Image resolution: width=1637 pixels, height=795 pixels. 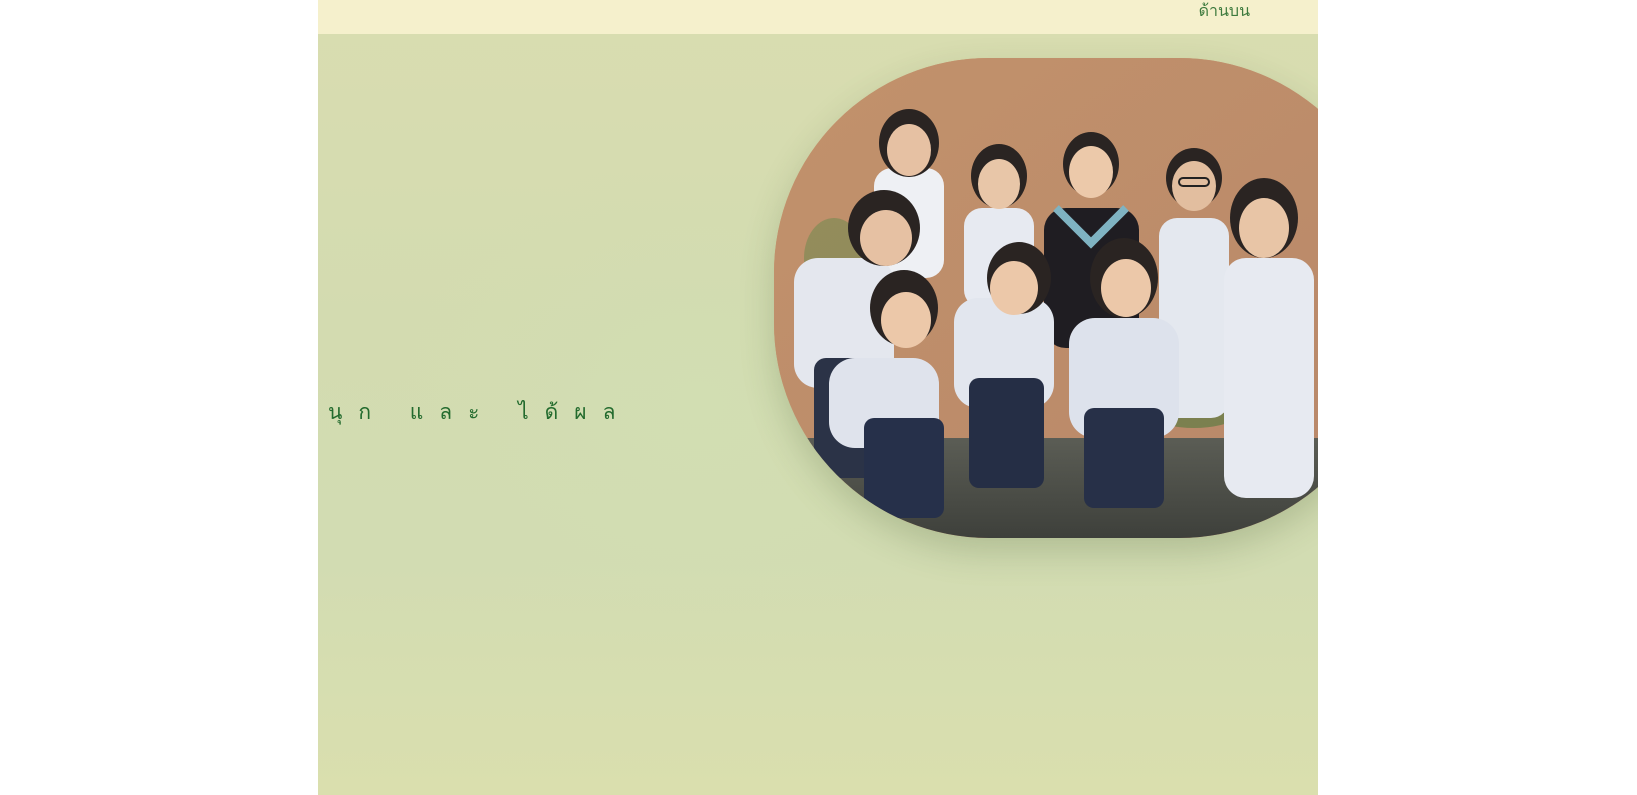 What do you see at coordinates (480, 412) in the screenshot?
I see `hero-tagline: นุก และ ได้ผล` at bounding box center [480, 412].